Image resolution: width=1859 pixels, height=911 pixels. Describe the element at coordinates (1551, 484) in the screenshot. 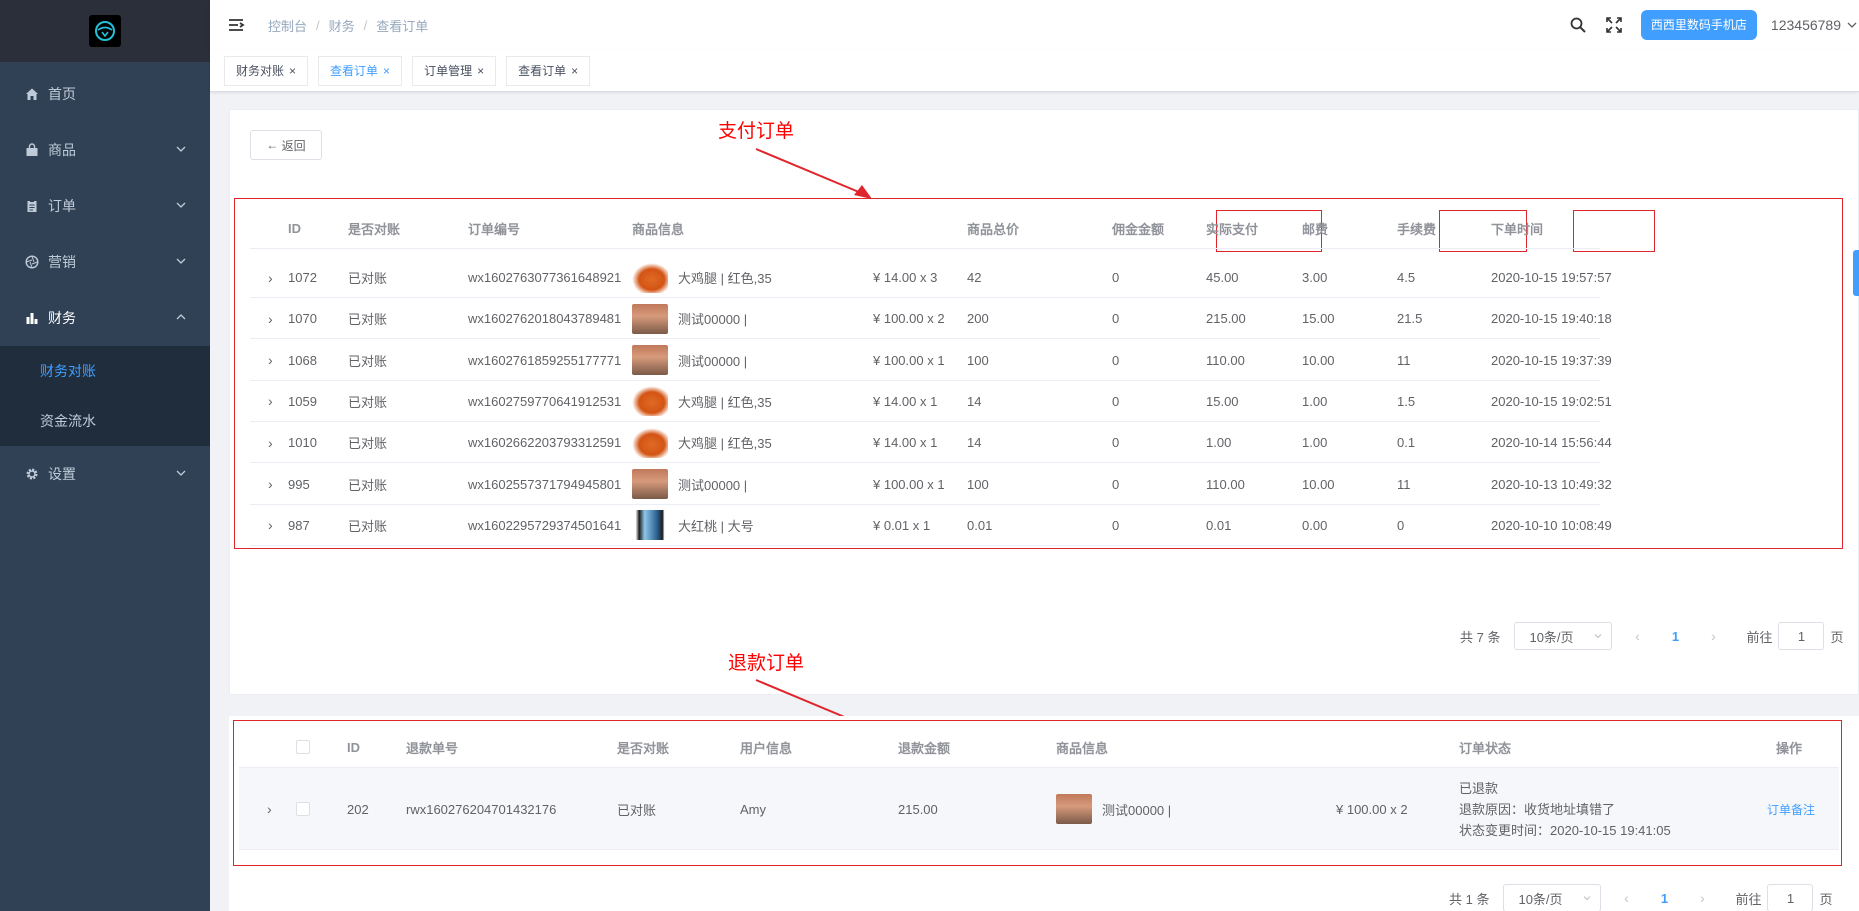

I see `cell-order-time: 2020-10-13 10:49:32` at that location.